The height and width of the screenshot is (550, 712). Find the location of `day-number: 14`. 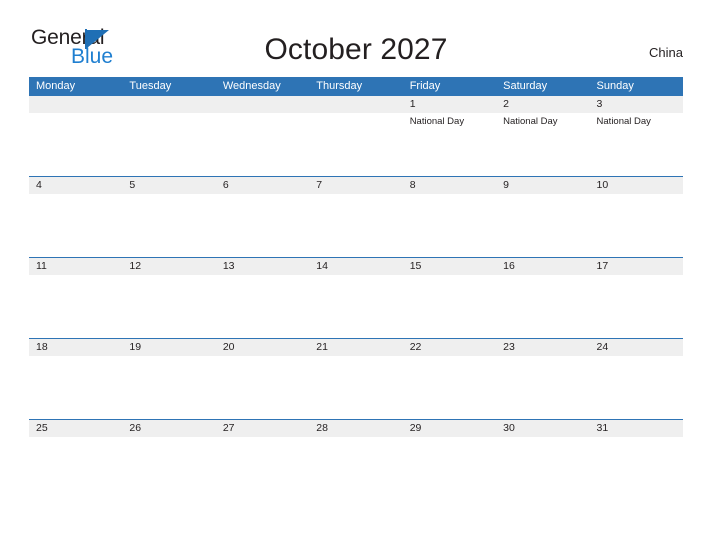

day-number: 14 is located at coordinates (322, 266).